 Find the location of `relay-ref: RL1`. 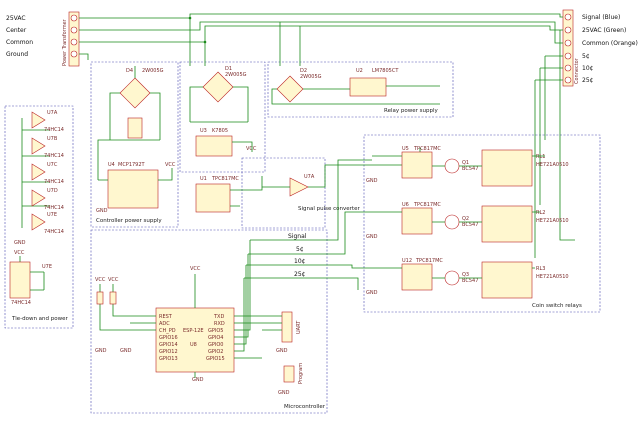

relay-ref: RL1 is located at coordinates (540, 157).